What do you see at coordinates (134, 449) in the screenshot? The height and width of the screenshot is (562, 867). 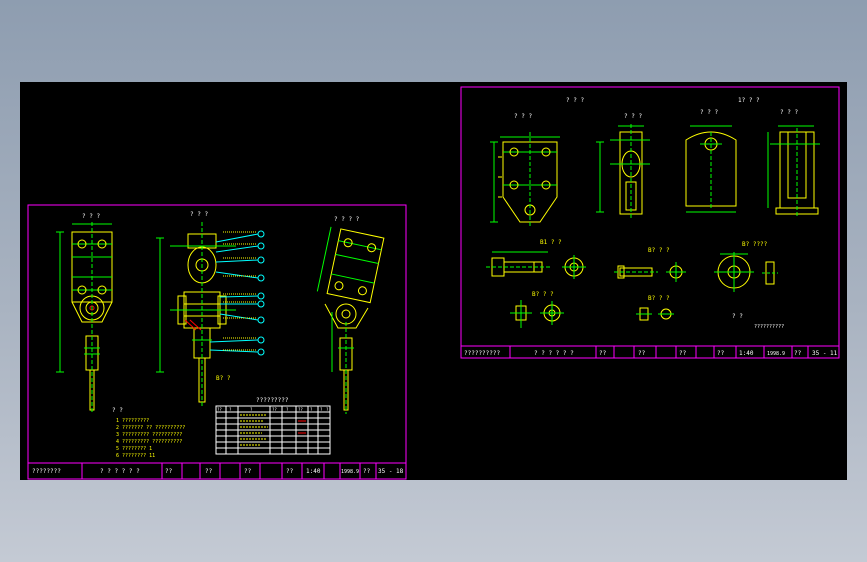 I see `note-5: 5 ???????? 1` at bounding box center [134, 449].